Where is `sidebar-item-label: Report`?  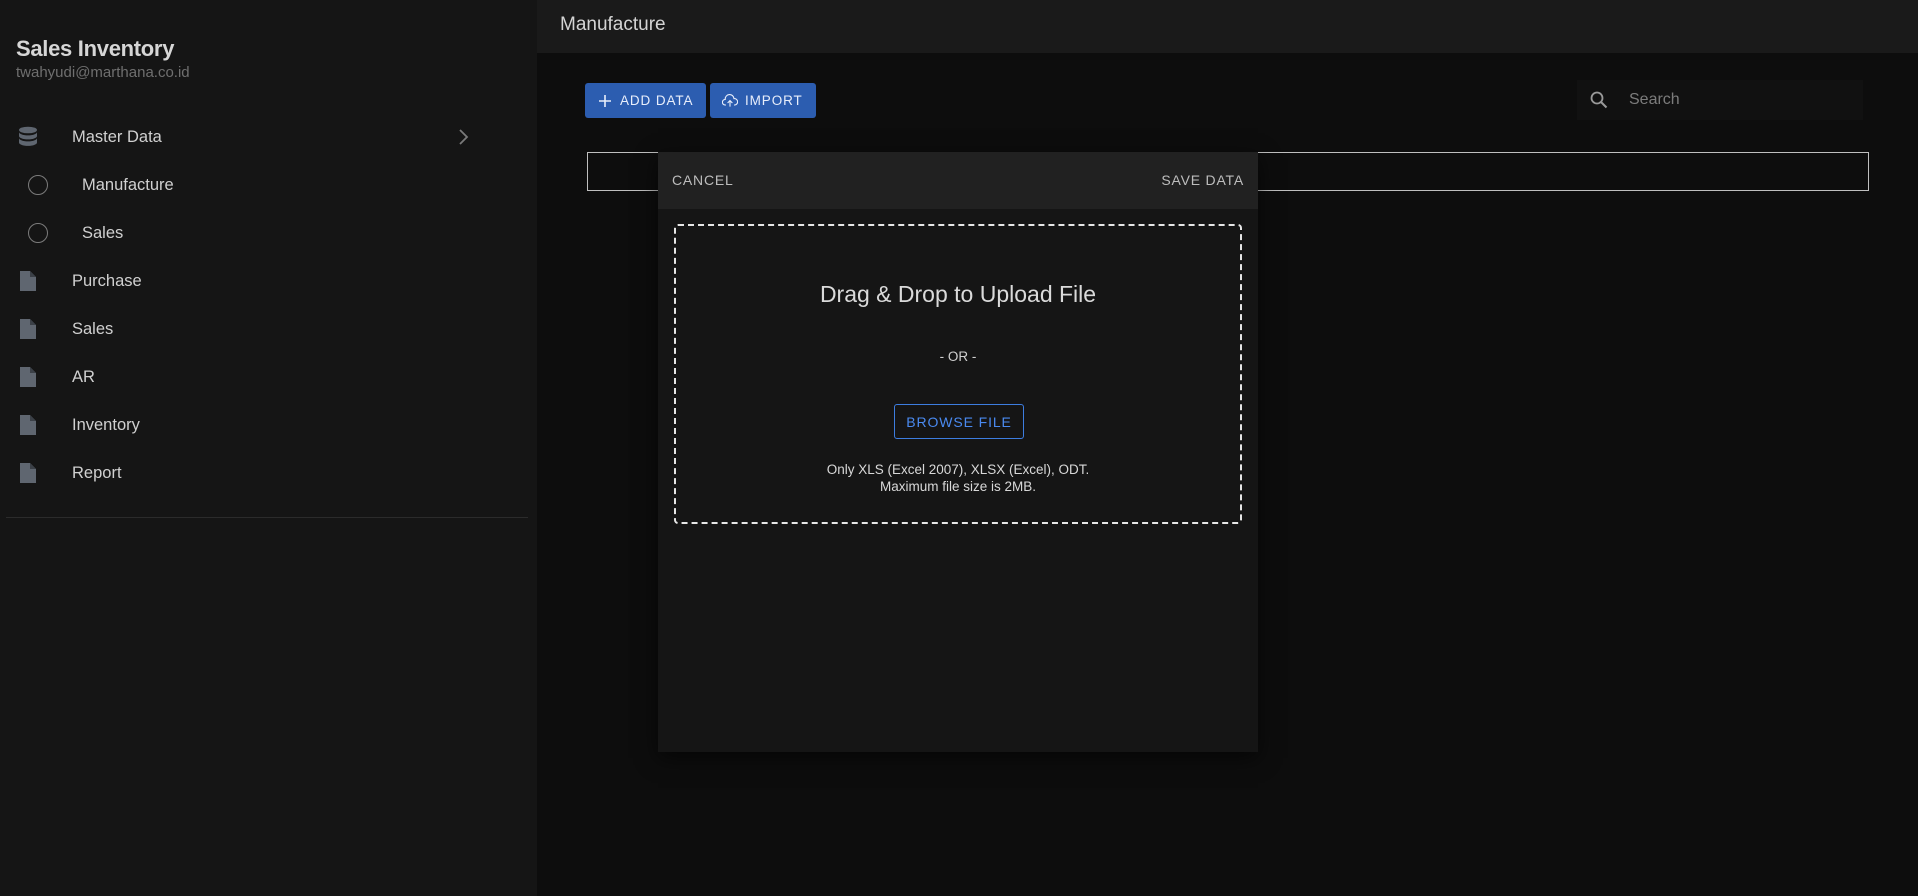
sidebar-item-label: Report is located at coordinates (97, 472).